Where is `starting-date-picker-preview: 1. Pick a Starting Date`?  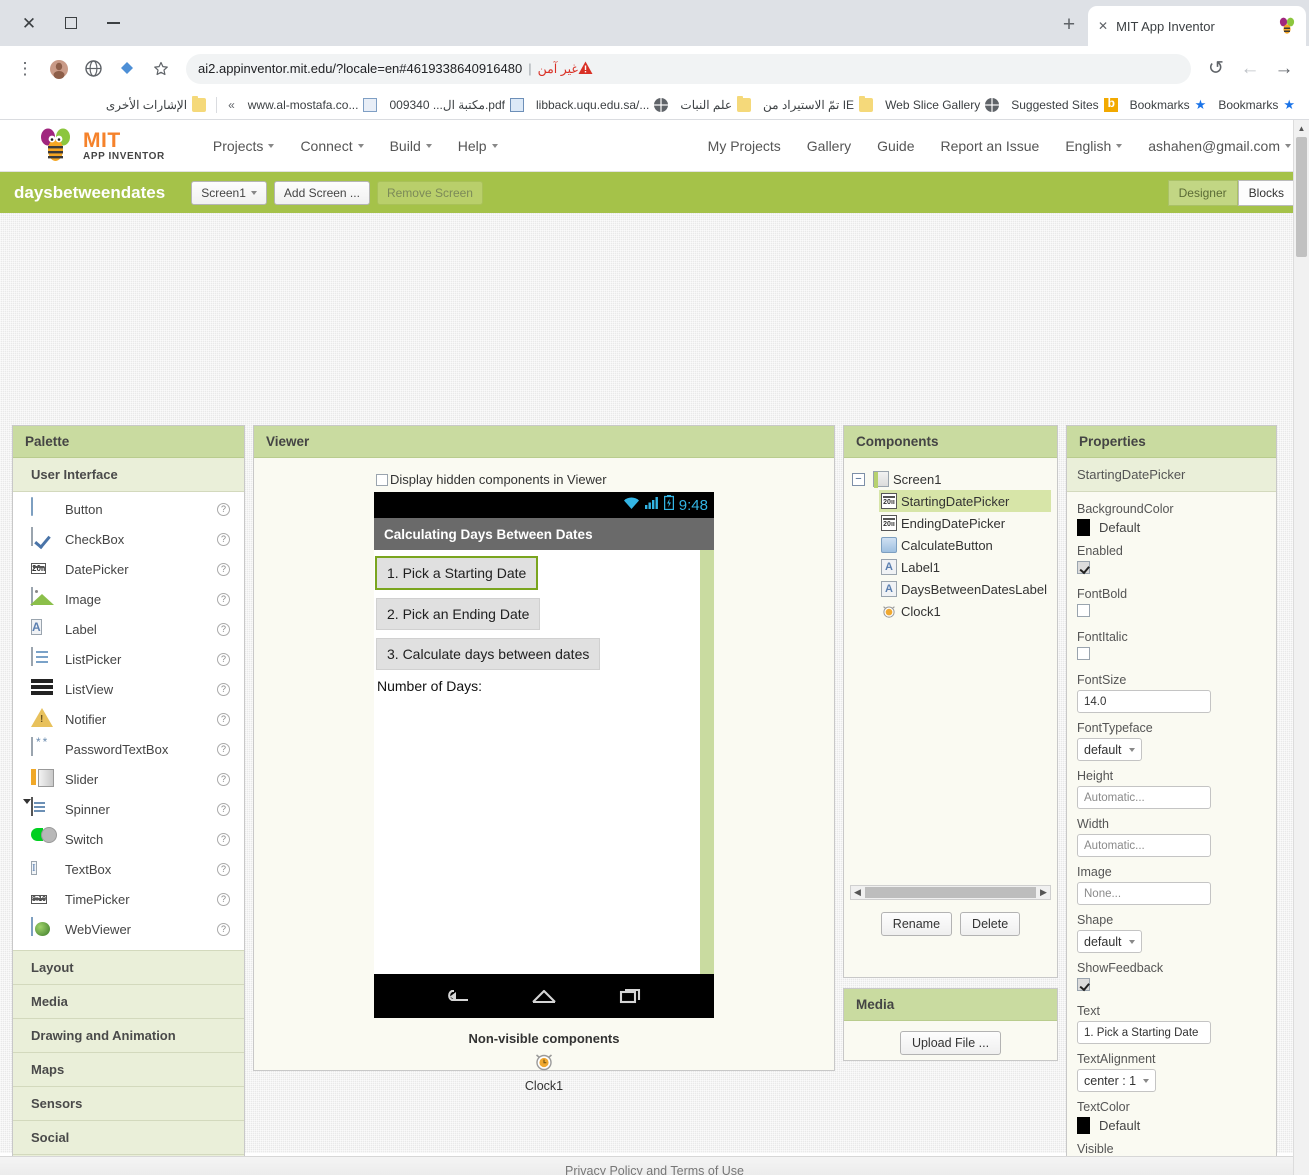 starting-date-picker-preview: 1. Pick a Starting Date is located at coordinates (457, 573).